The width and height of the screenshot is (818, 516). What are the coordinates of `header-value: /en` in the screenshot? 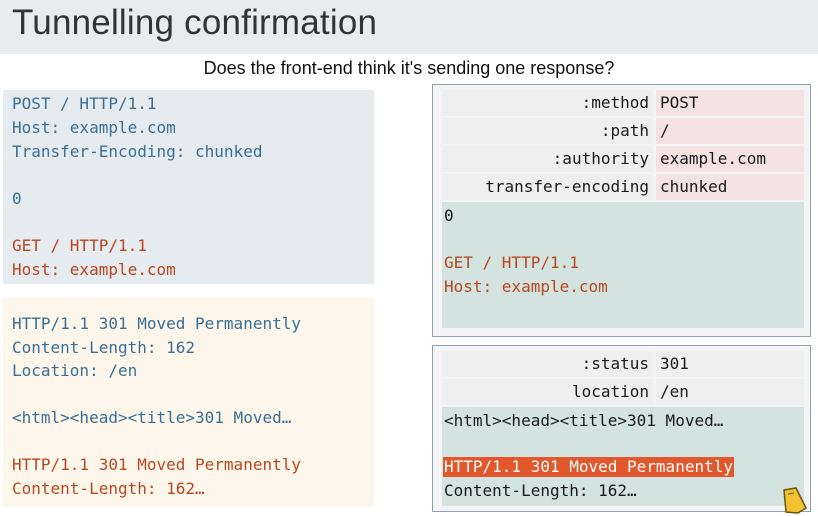 It's located at (730, 392).